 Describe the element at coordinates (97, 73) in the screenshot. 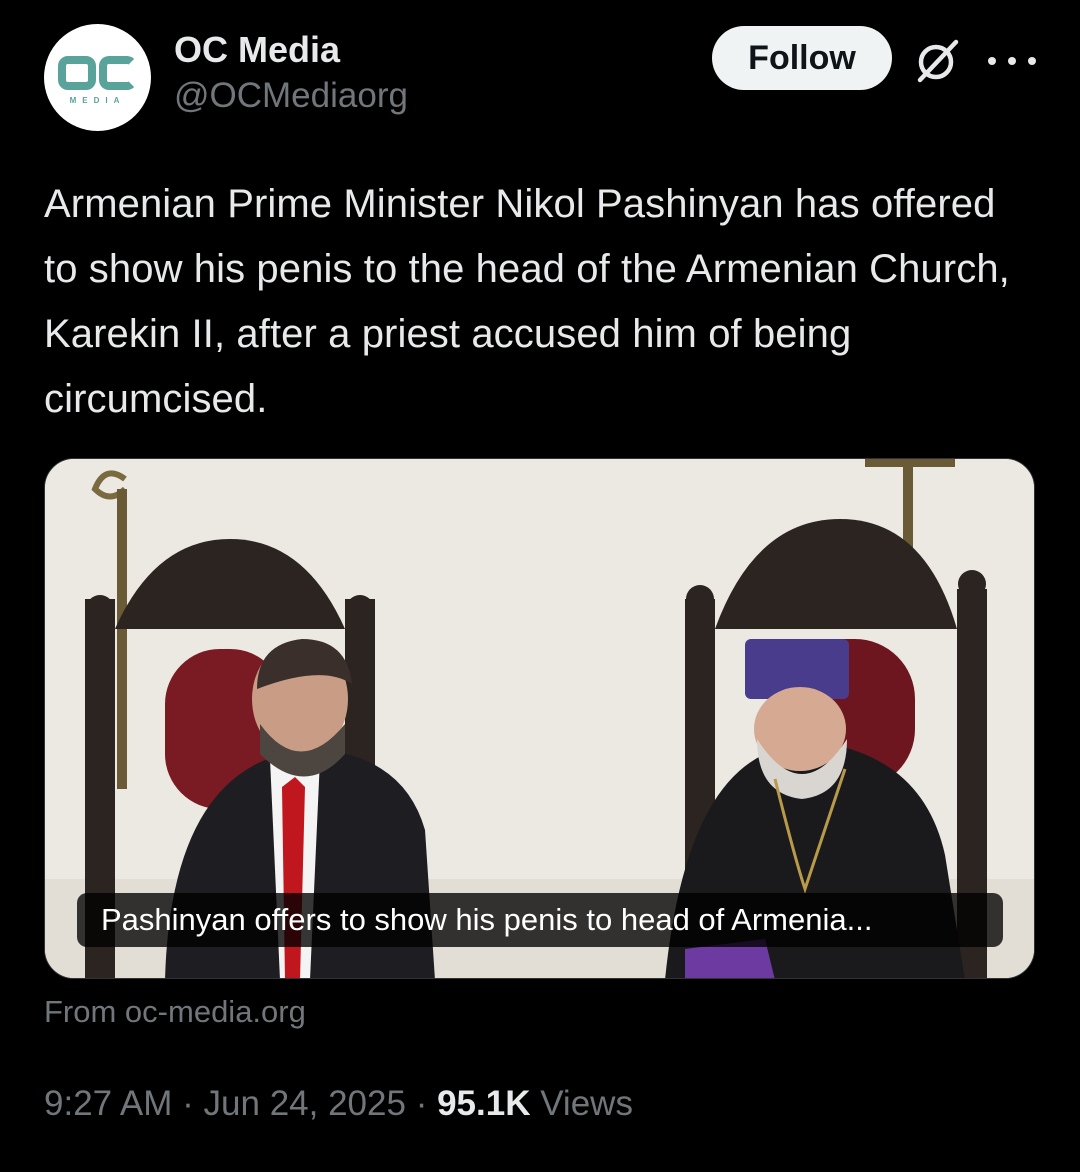

I see `oc-media-logo` at that location.